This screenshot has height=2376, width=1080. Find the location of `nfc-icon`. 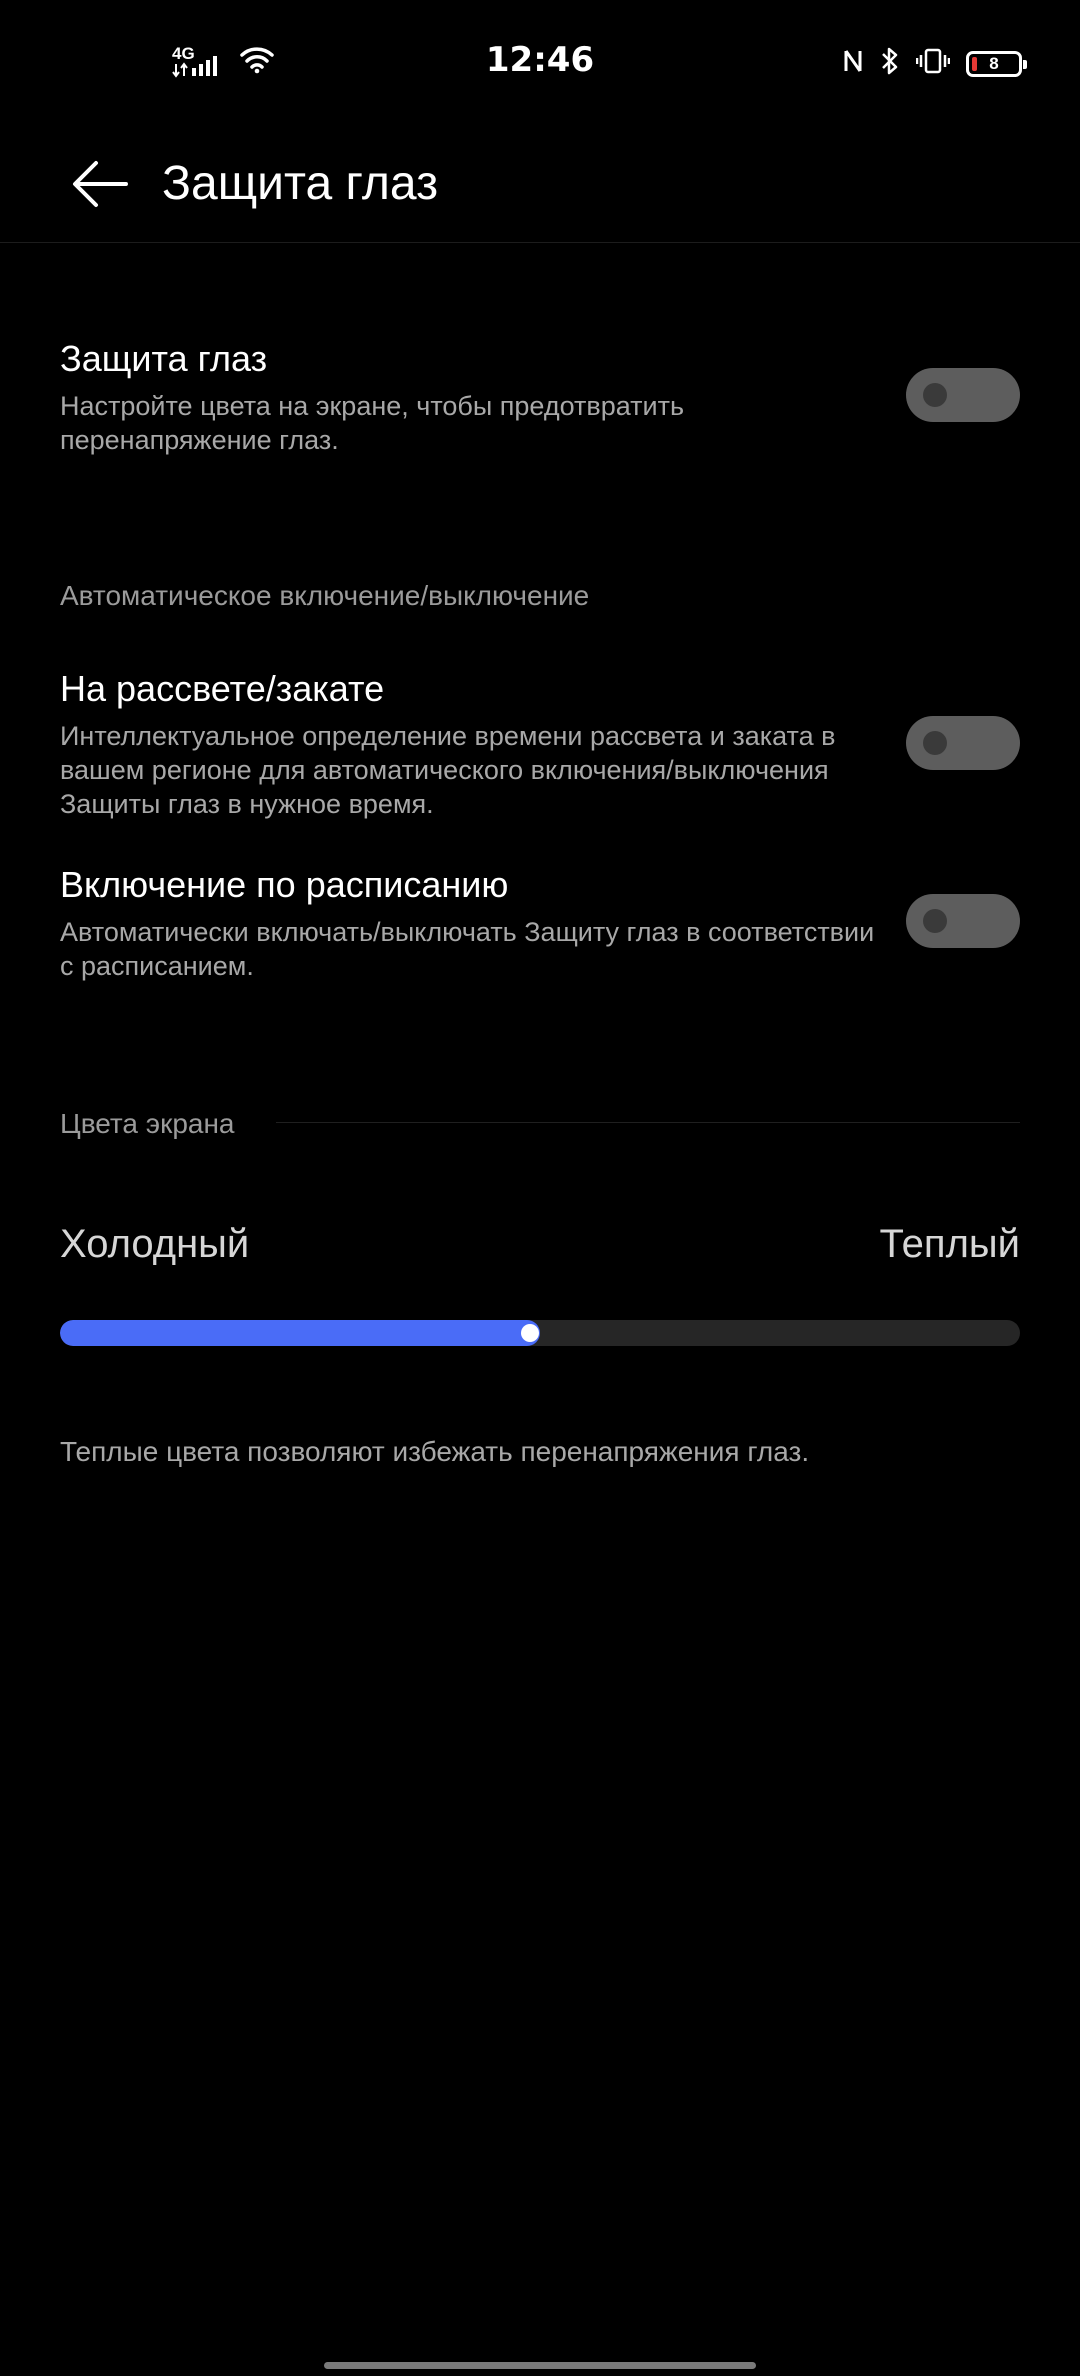

nfc-icon is located at coordinates (853, 63).